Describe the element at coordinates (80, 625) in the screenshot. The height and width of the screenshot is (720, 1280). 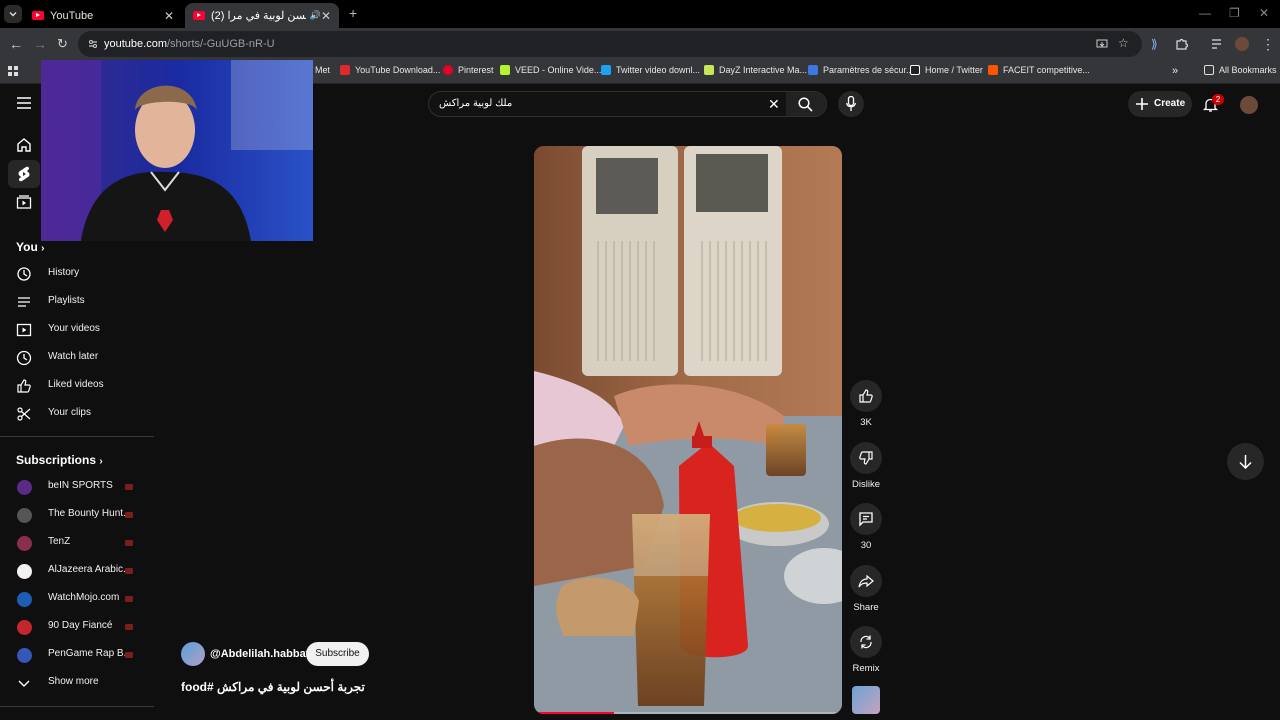
I see `subscription-label: 90 Day Fiancé` at that location.